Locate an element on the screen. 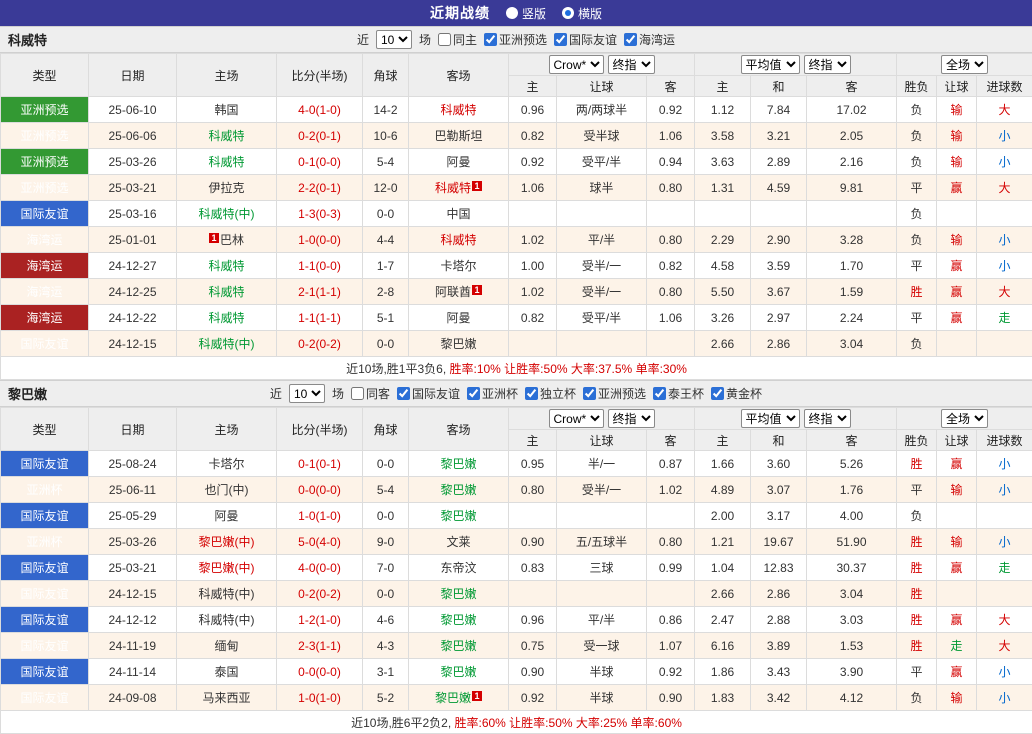  away-team: 文莱 is located at coordinates (459, 542).